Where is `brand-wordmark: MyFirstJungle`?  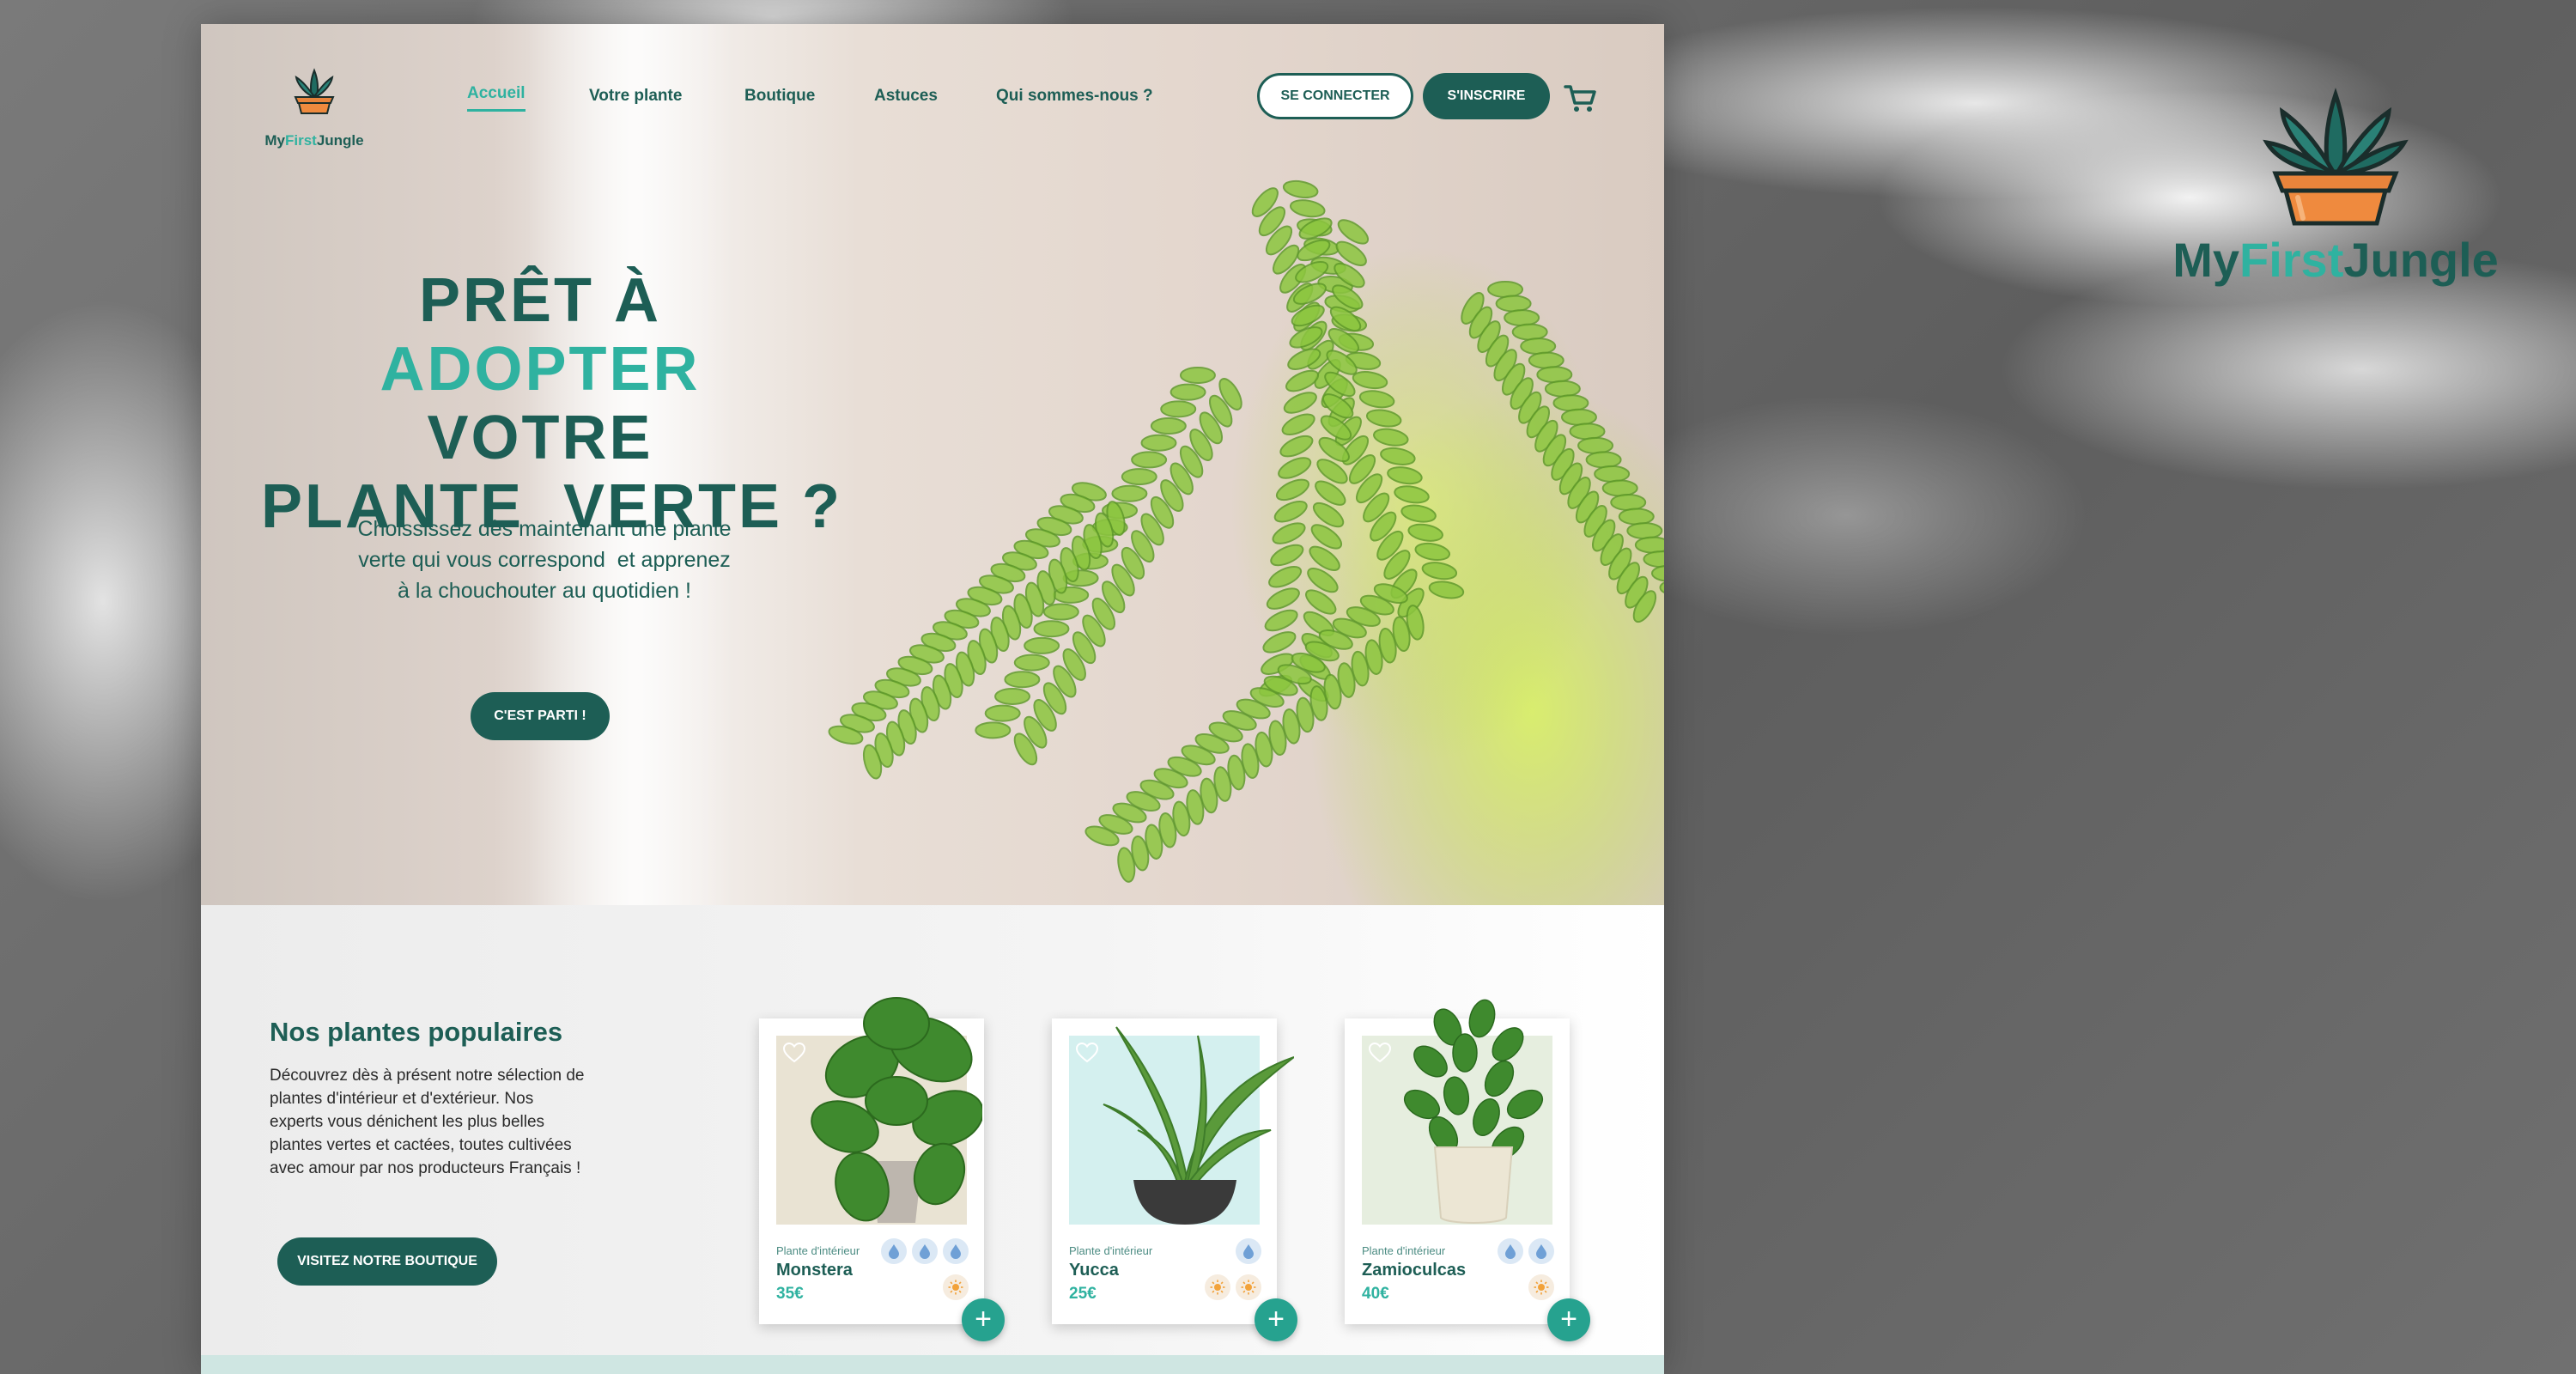 brand-wordmark: MyFirstJungle is located at coordinates (314, 140).